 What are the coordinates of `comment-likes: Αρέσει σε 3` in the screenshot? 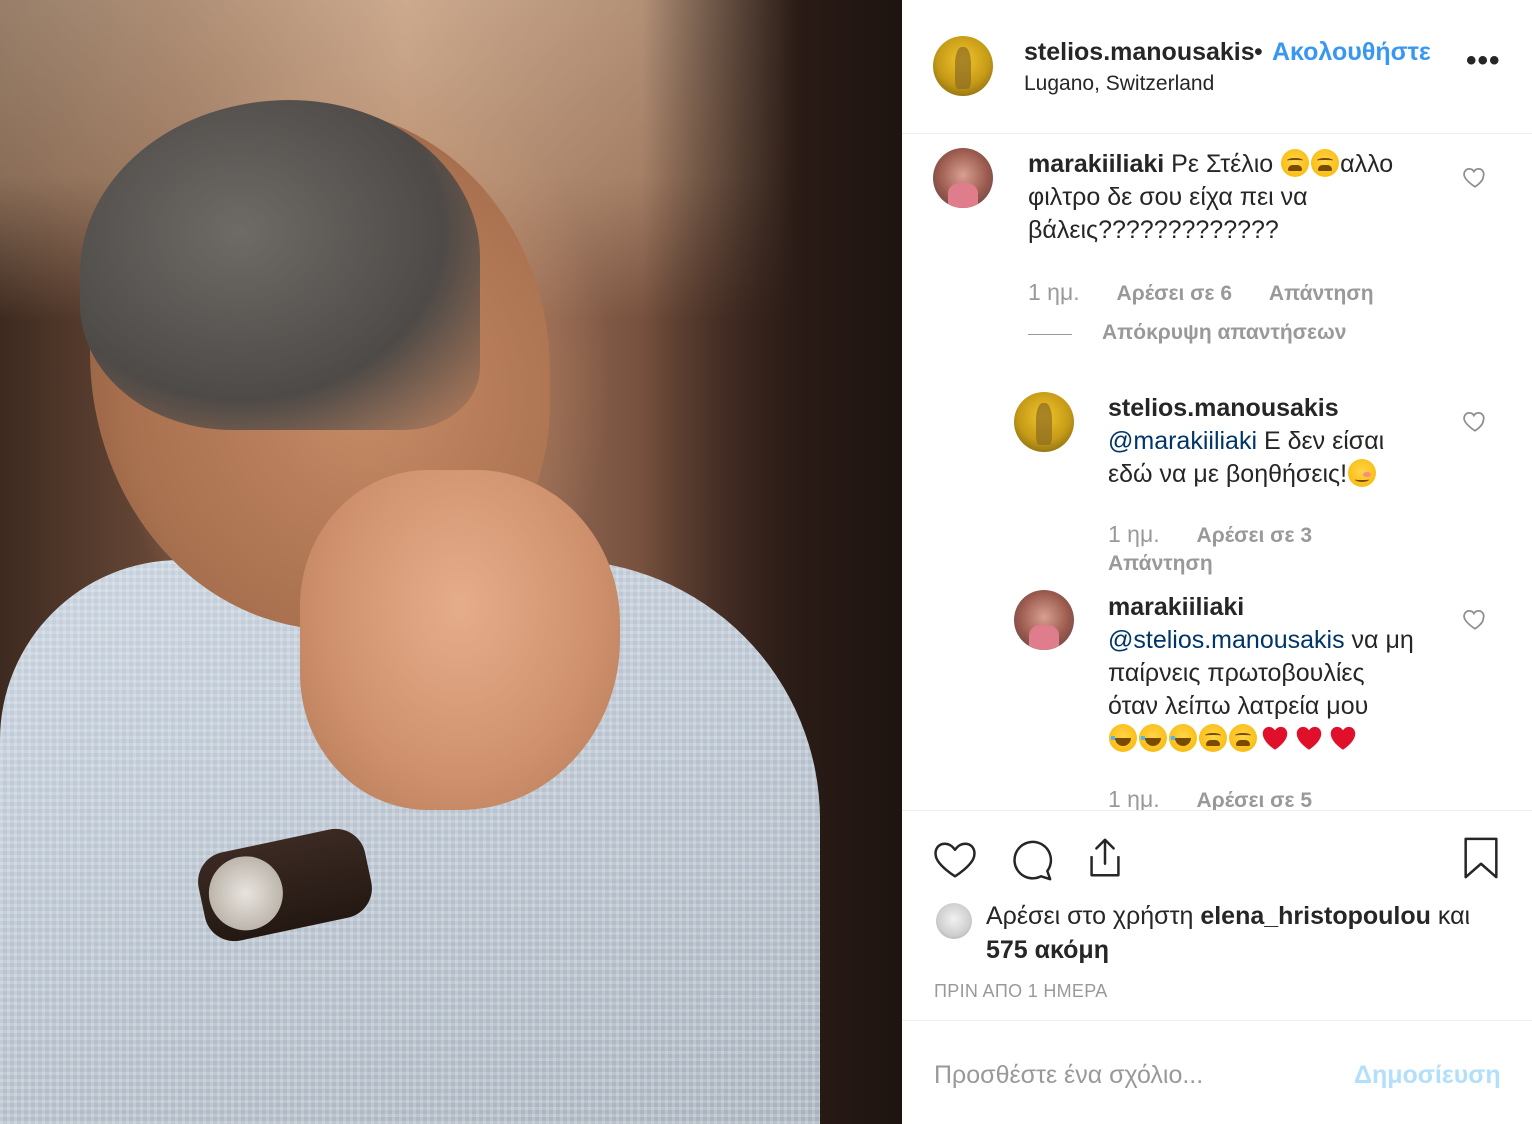 It's located at (1254, 535).